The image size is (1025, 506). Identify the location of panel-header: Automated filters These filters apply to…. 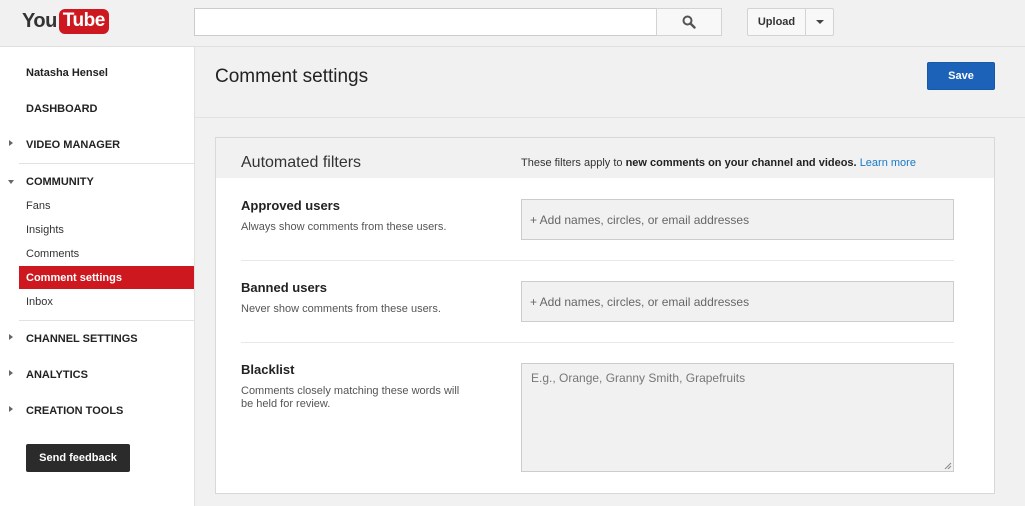
(605, 158).